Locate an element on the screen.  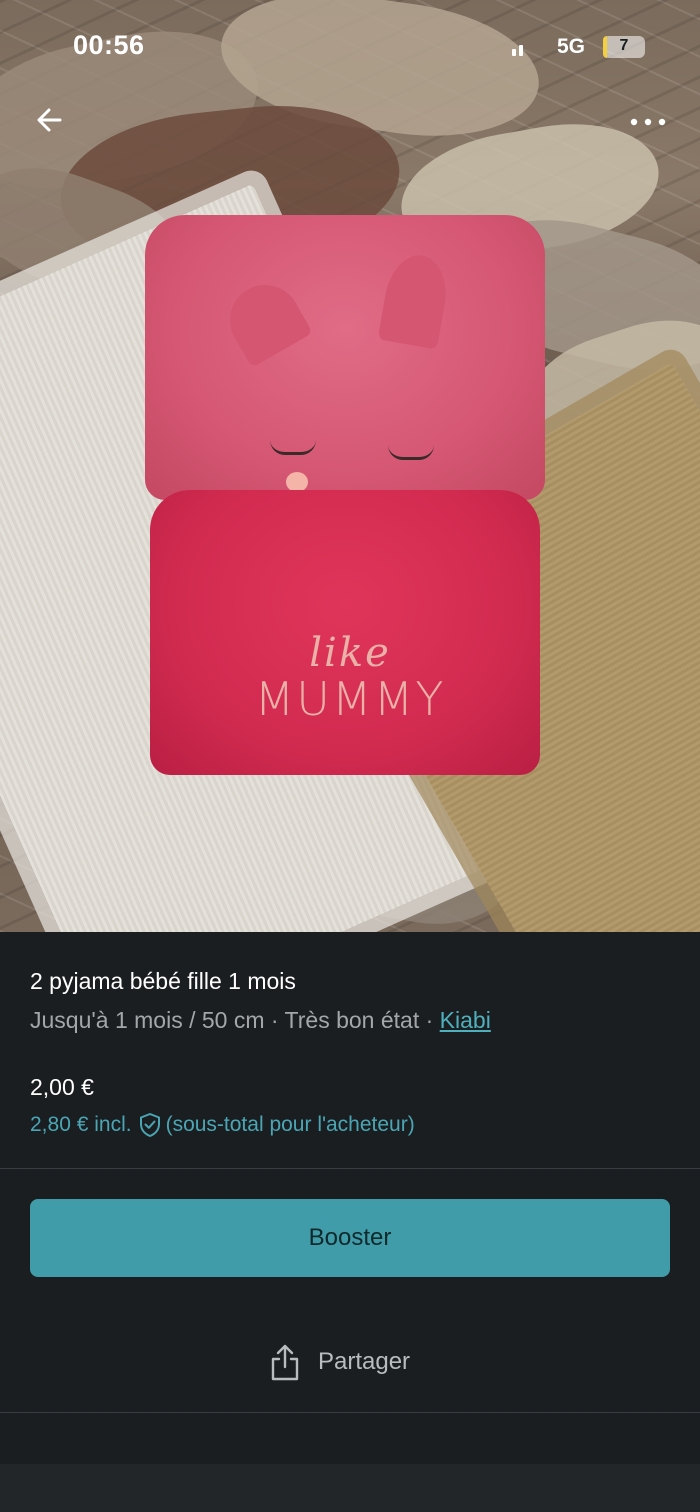
shield-check-icon is located at coordinates (149, 1125).